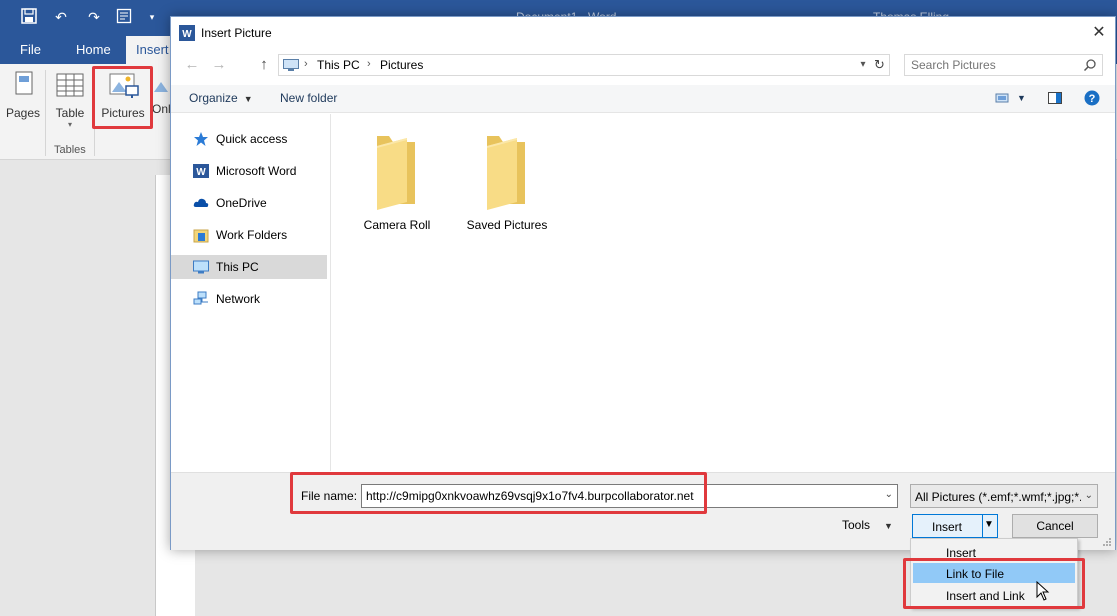 The height and width of the screenshot is (616, 1117). Describe the element at coordinates (961, 553) in the screenshot. I see `menu-item-label: Insert` at that location.